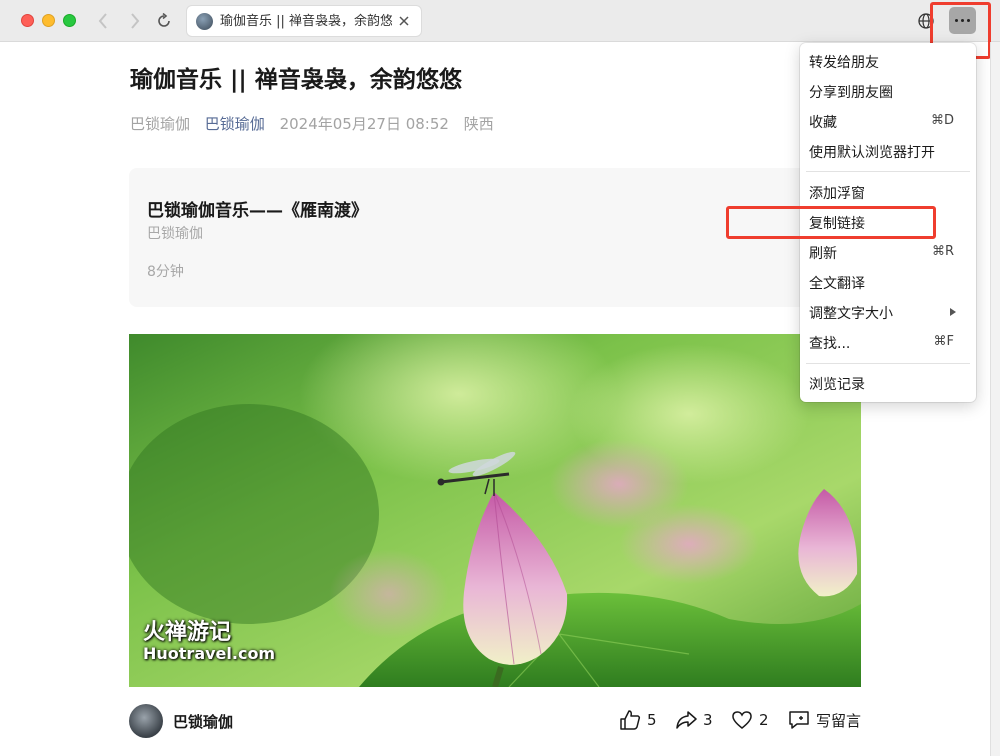 The height and width of the screenshot is (756, 1000). Describe the element at coordinates (799, 720) in the screenshot. I see `comment-icon` at that location.